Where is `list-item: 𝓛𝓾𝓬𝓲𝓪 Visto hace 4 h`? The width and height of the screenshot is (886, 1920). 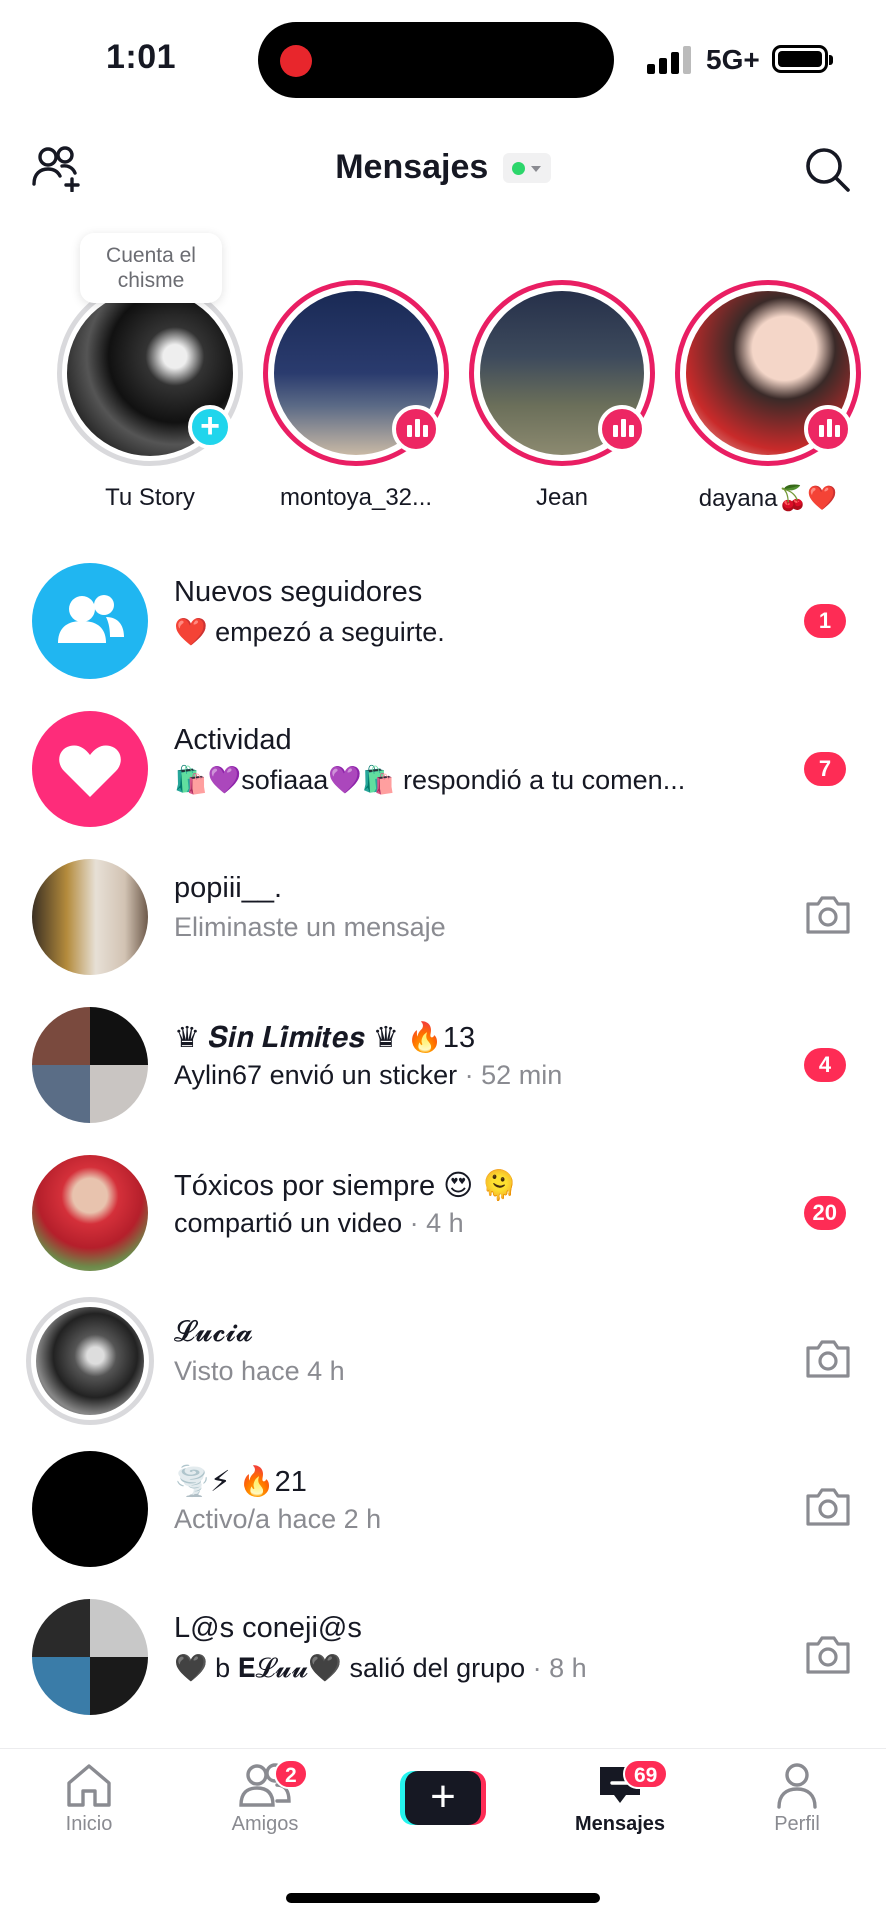 list-item: 𝓛𝓾𝓬𝓲𝓪 Visto hace 4 h is located at coordinates (443, 1362).